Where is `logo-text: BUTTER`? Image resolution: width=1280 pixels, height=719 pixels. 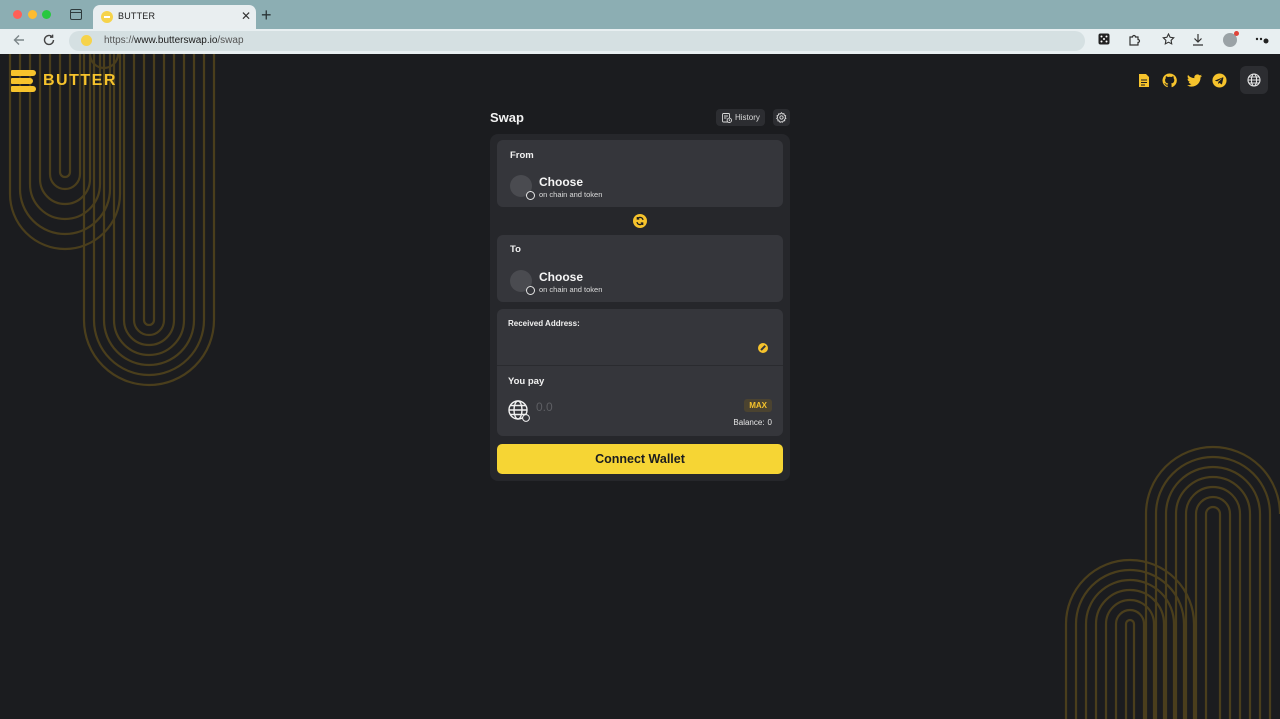
logo-text: BUTTER is located at coordinates (80, 80).